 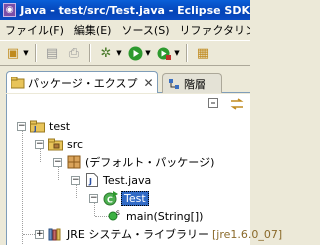 I want to click on java-file-icon: J, so click(x=92, y=180).